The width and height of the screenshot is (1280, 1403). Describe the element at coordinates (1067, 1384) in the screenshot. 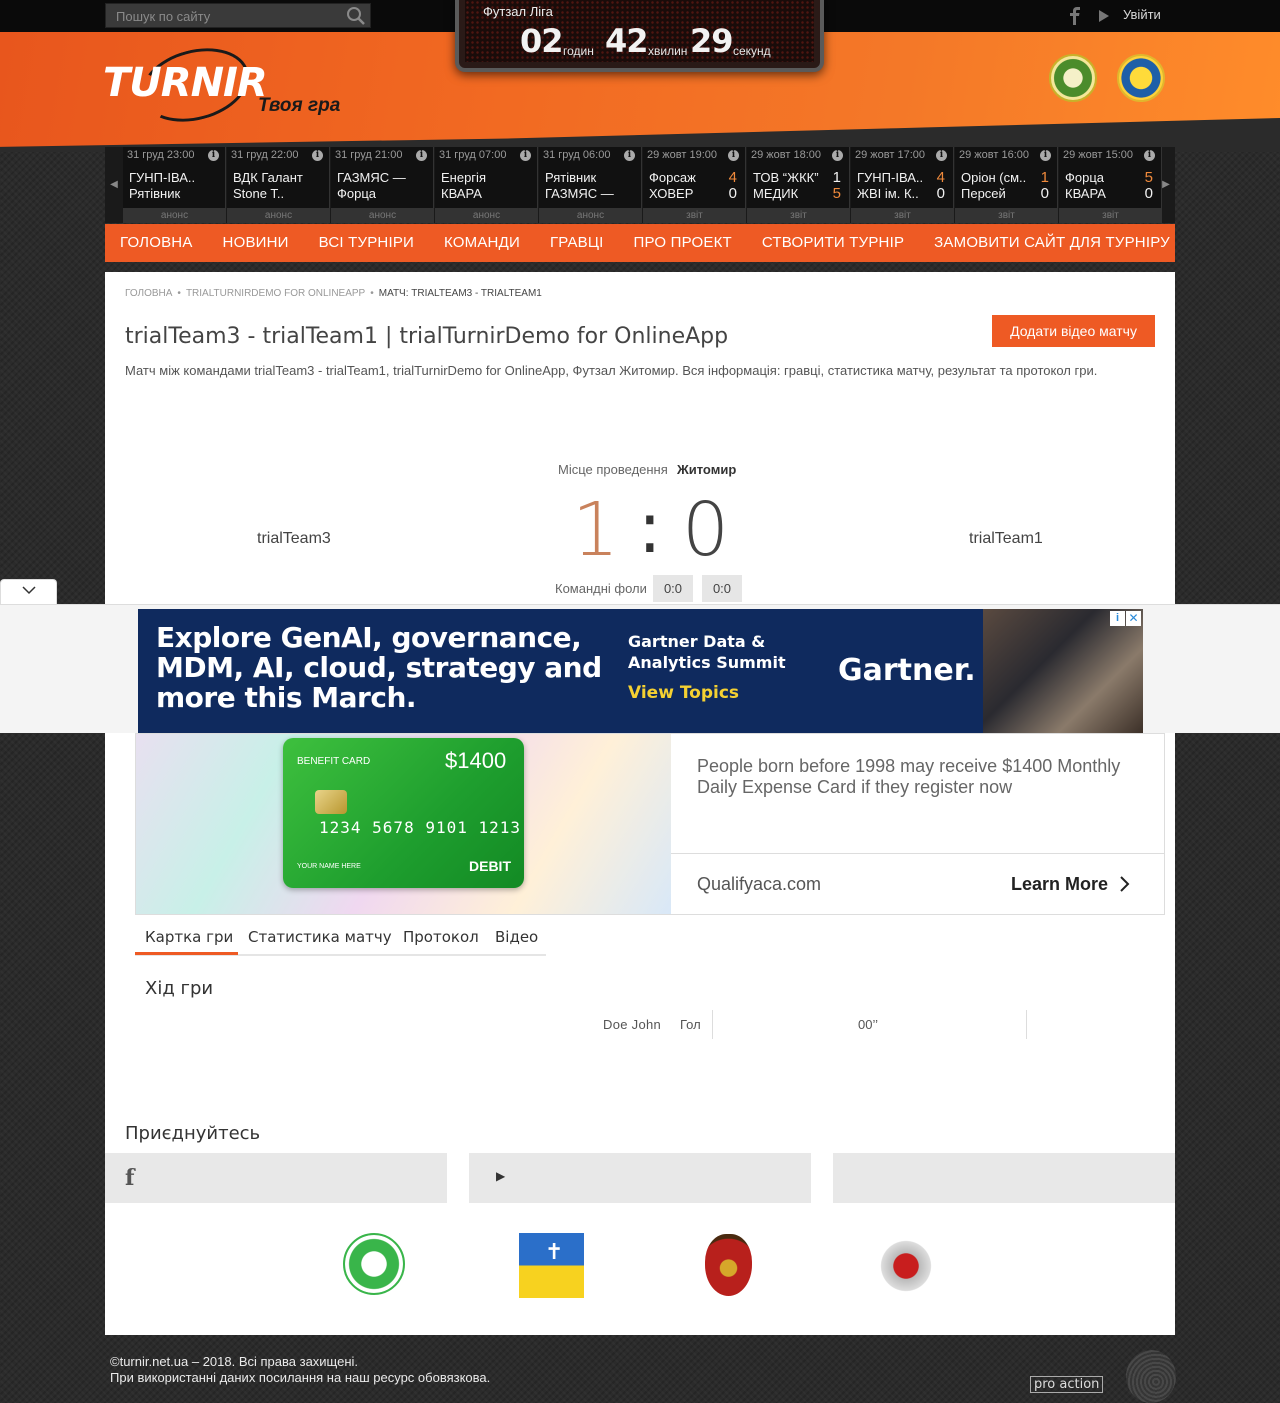

I see `footer-brand: pro action` at that location.